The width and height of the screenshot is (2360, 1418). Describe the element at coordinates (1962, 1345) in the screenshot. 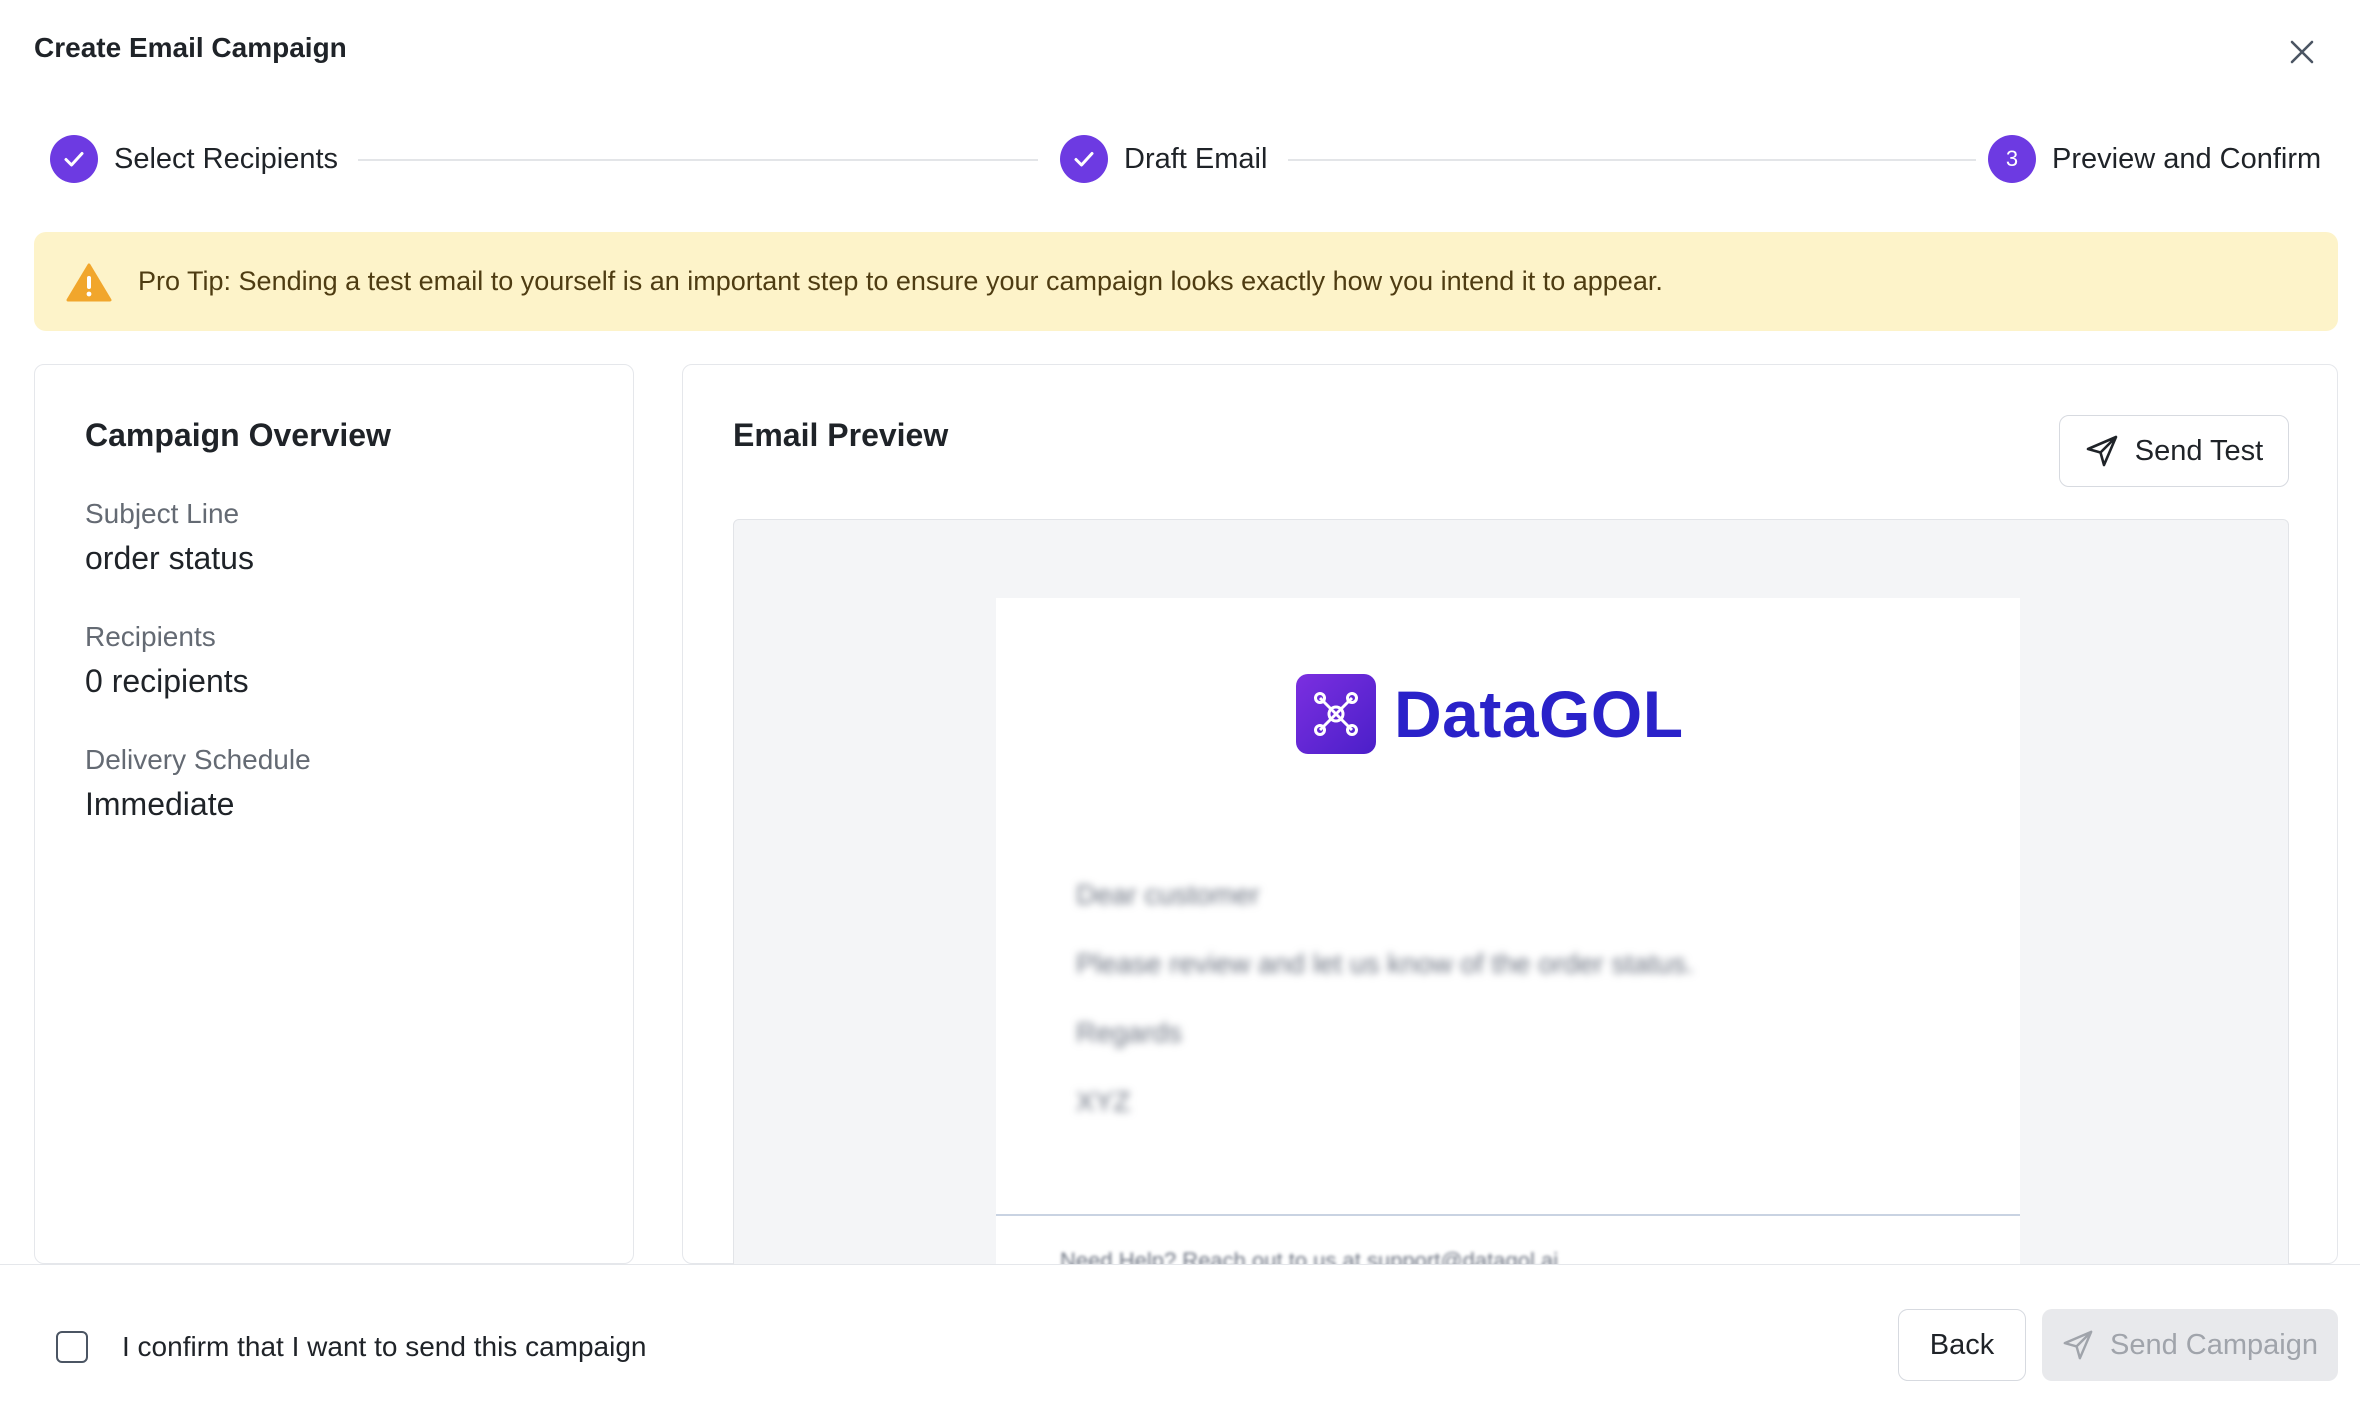

I see `back-button: Back` at that location.